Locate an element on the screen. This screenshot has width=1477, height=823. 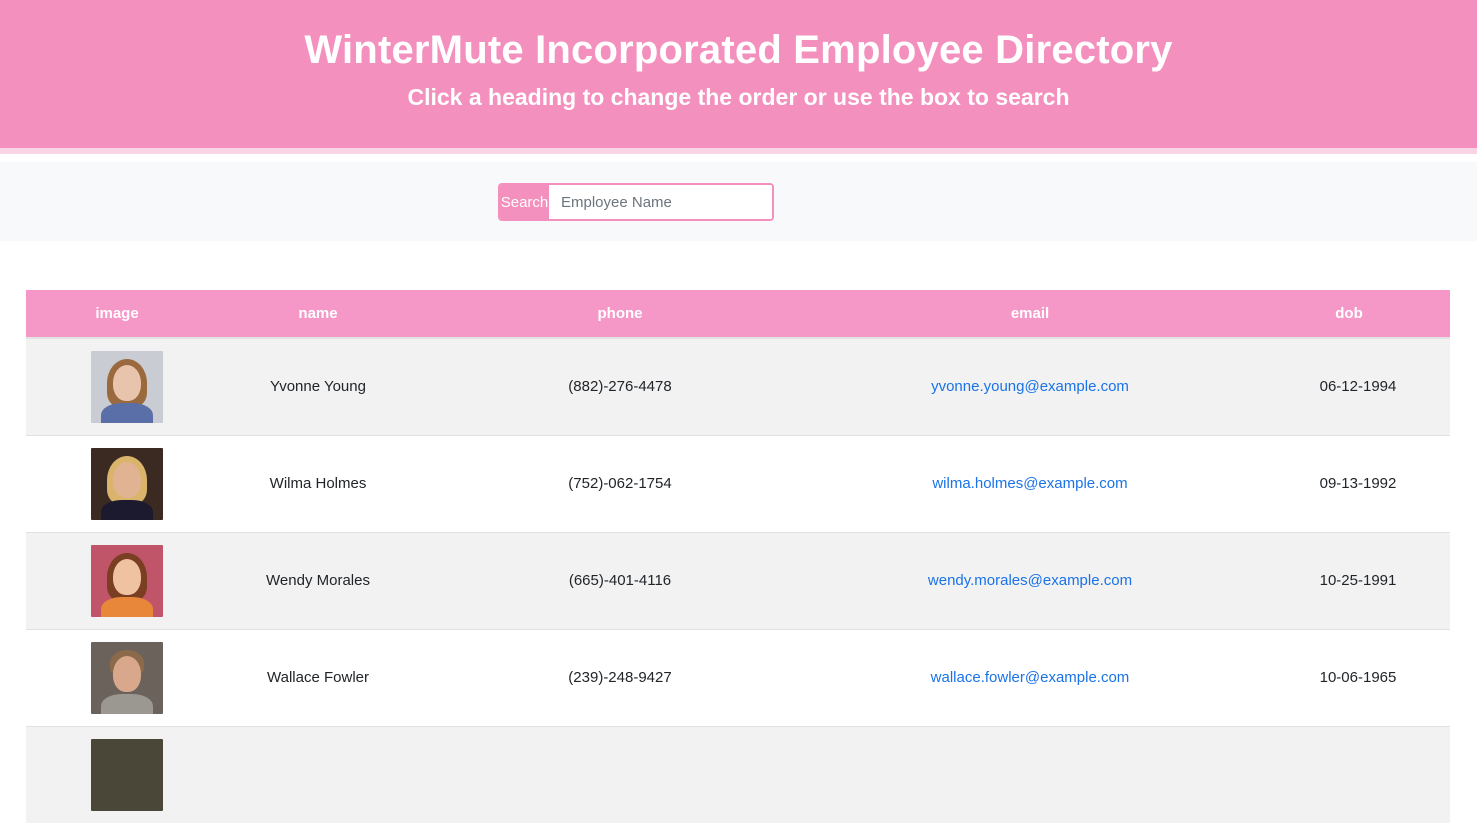
employee-phone: (665)-401-4116 is located at coordinates (620, 580).